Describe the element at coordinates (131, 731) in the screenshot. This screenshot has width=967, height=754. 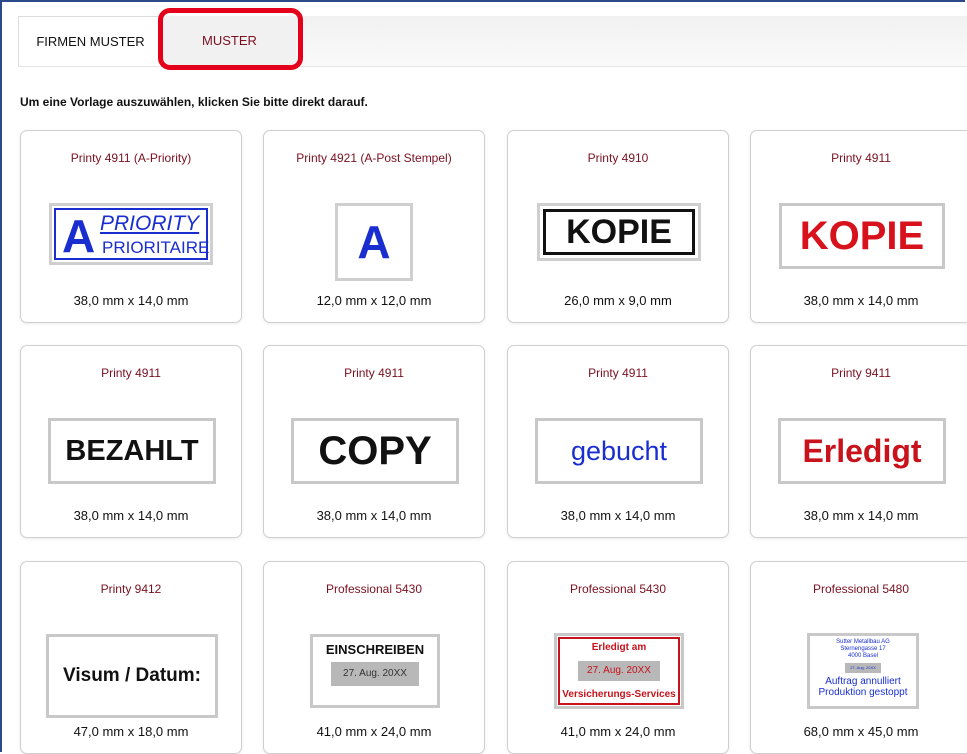
I see `card-size: 47,0 mm x 18,0 mm` at that location.